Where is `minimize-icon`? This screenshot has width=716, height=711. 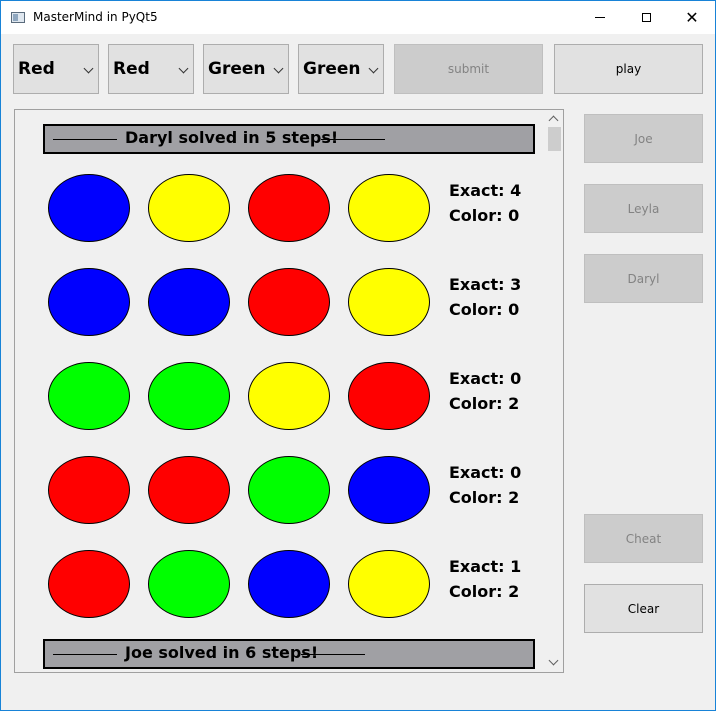 minimize-icon is located at coordinates (600, 17).